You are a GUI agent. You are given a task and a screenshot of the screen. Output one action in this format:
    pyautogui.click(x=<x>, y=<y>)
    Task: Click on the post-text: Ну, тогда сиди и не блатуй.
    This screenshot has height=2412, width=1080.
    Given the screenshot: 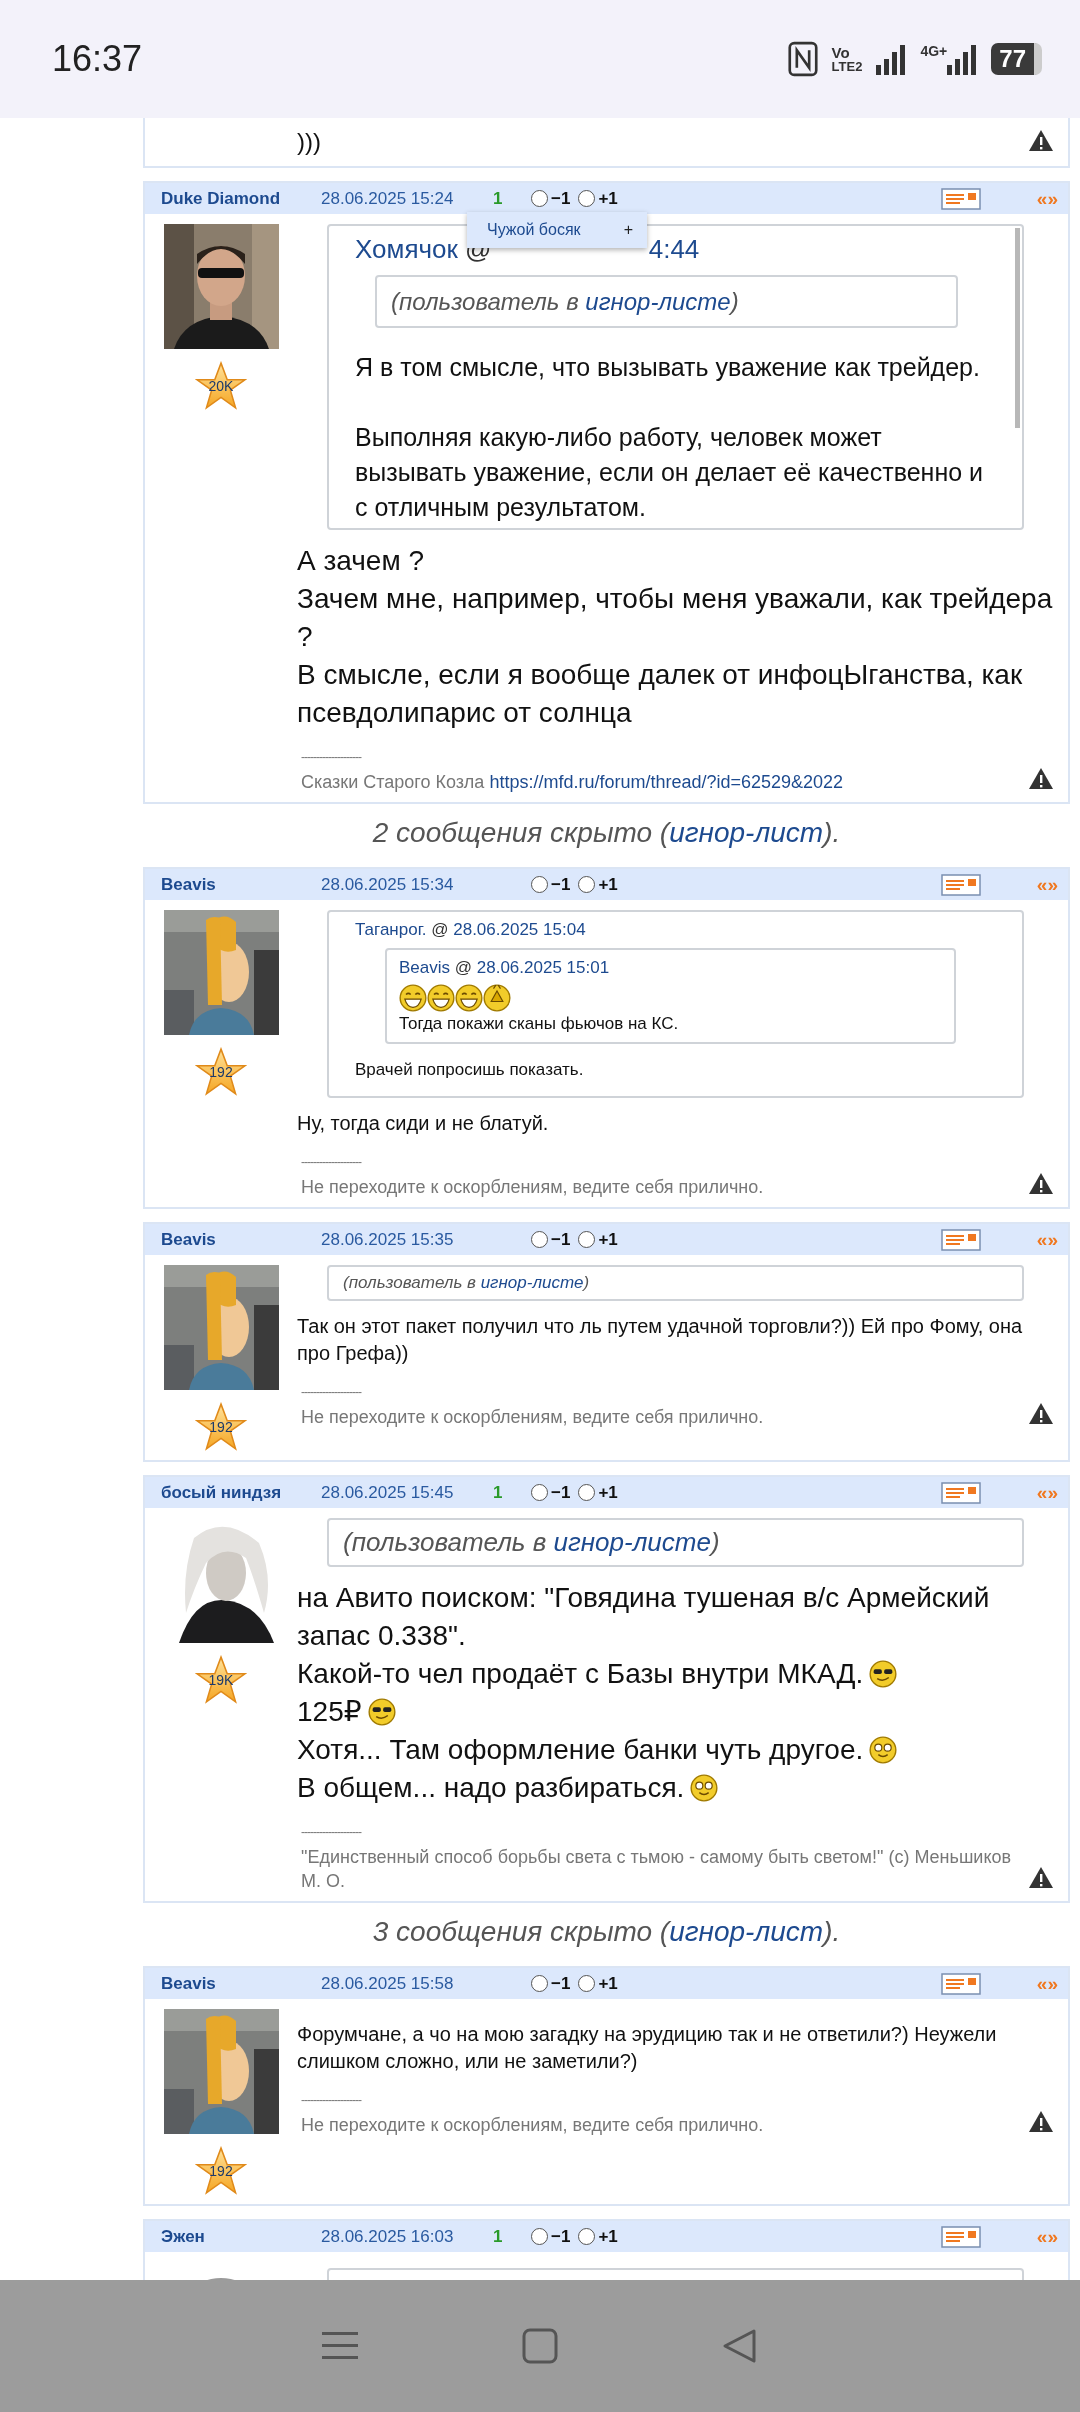 What is the action you would take?
    pyautogui.click(x=423, y=1123)
    